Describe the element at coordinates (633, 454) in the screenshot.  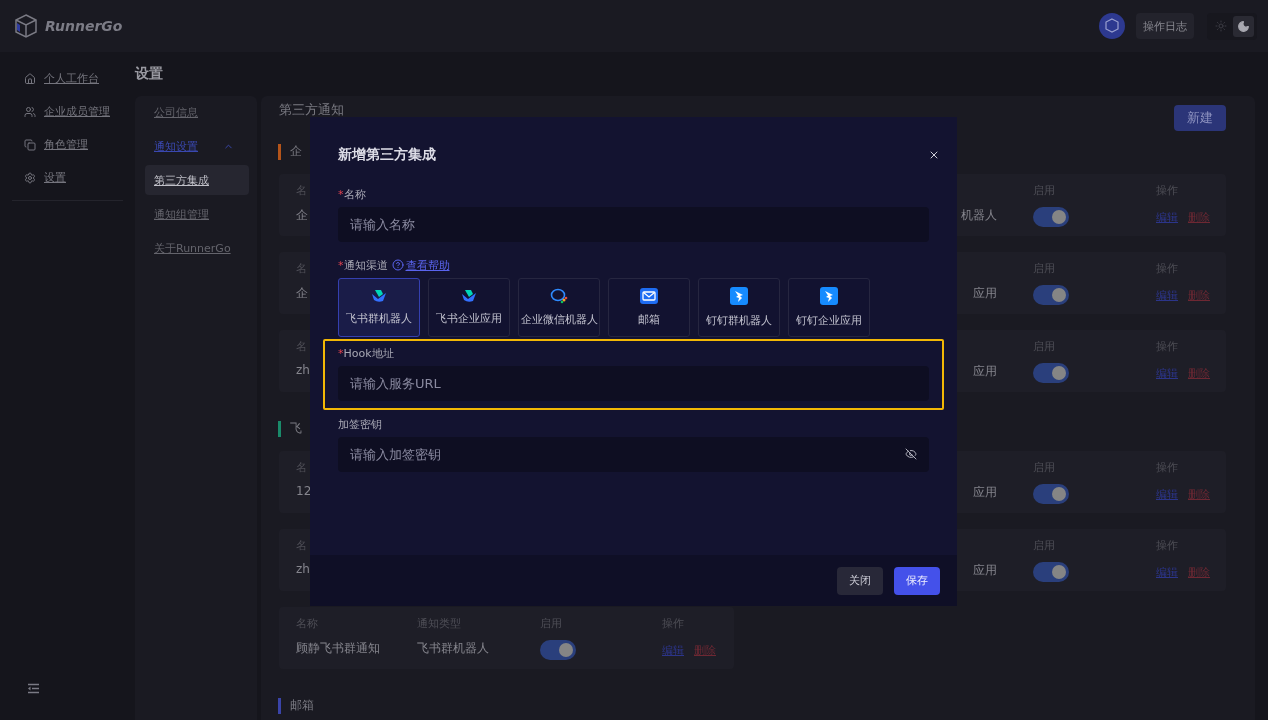
I see `input-field: 请输入加签密钥` at that location.